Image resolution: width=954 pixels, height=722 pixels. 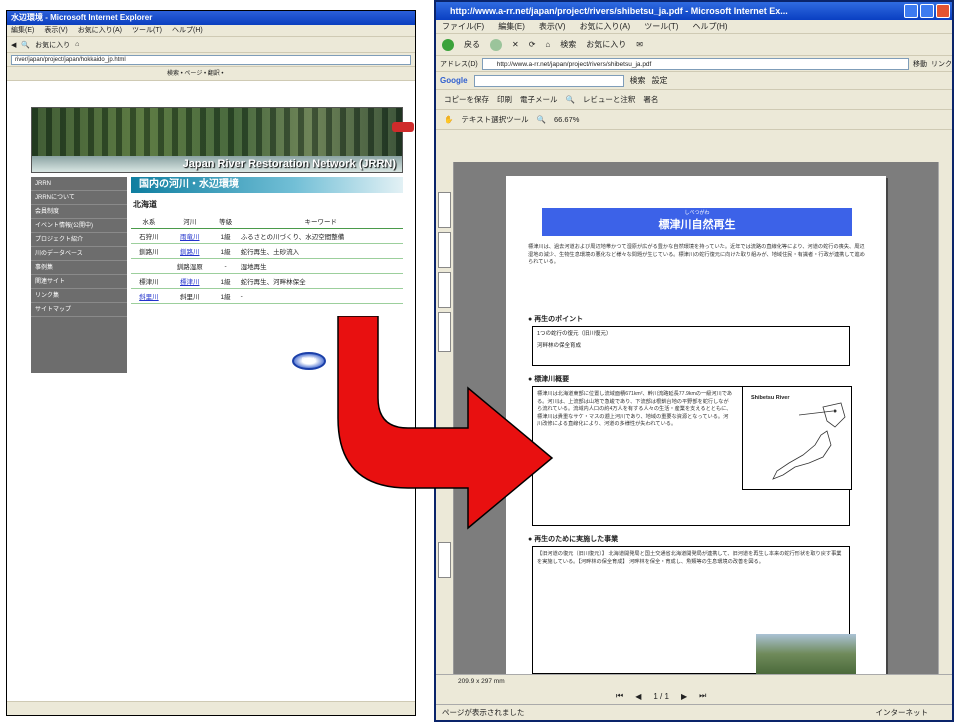 What do you see at coordinates (211, 18) in the screenshot?
I see `window-title-bar: 水辺環境 - Microsoft Internet Explorer` at bounding box center [211, 18].